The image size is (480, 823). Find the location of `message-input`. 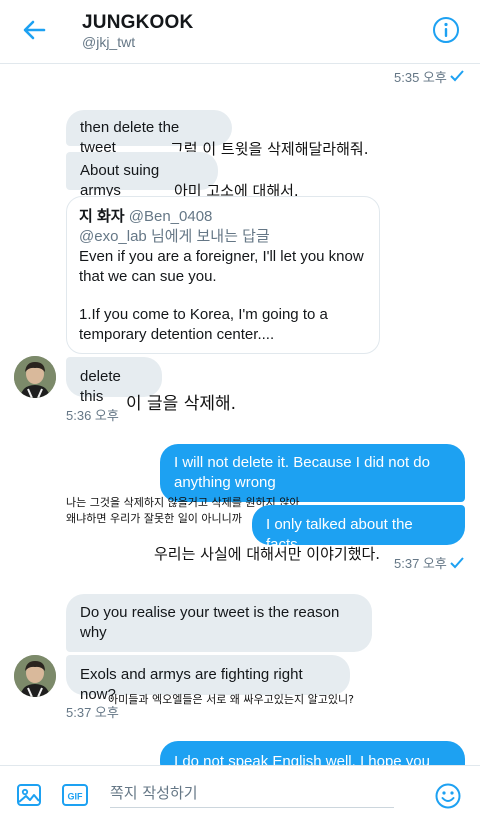

message-input is located at coordinates (252, 793).